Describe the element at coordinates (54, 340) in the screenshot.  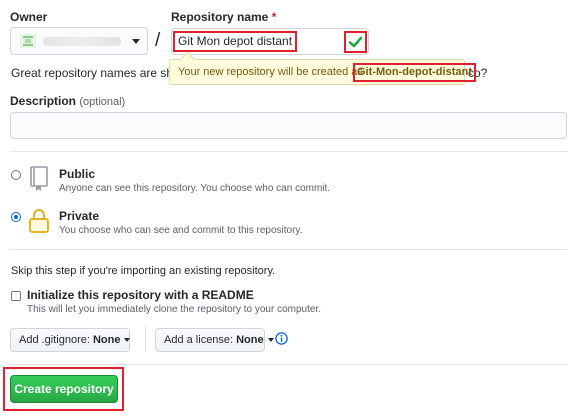
I see `gitignore-label: Add .gitignore:` at that location.